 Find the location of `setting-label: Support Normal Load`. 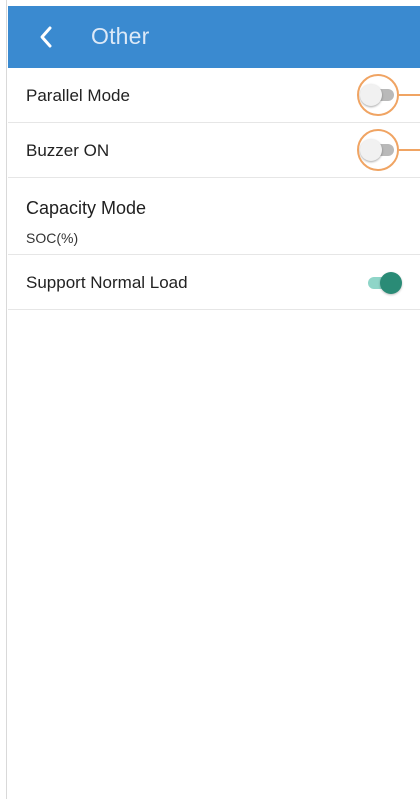

setting-label: Support Normal Load is located at coordinates (107, 282).